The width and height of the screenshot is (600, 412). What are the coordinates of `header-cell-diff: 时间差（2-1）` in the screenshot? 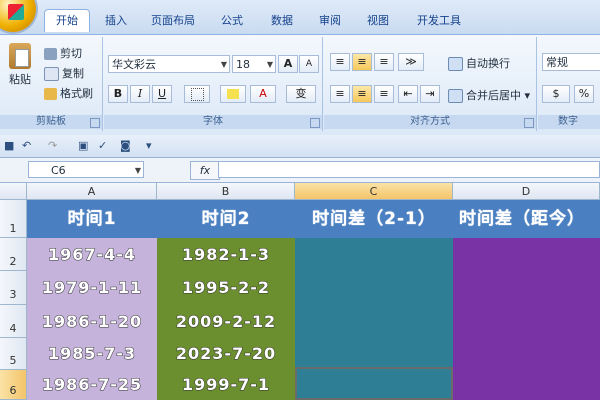 It's located at (374, 219).